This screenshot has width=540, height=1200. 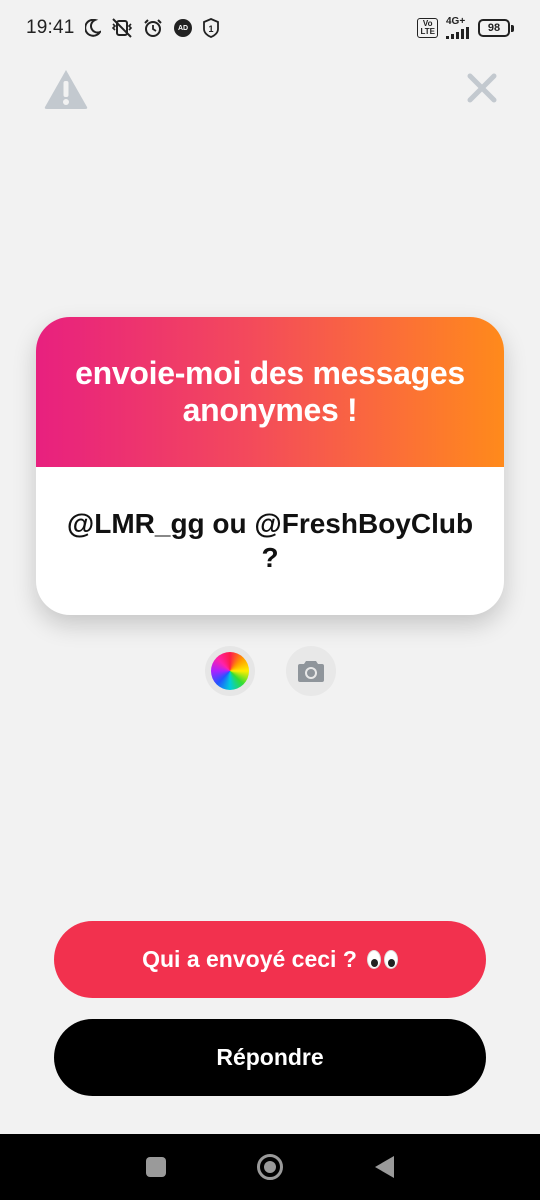 I want to click on who-sent-button: Qui a envoyé ceci ?, so click(x=270, y=959).